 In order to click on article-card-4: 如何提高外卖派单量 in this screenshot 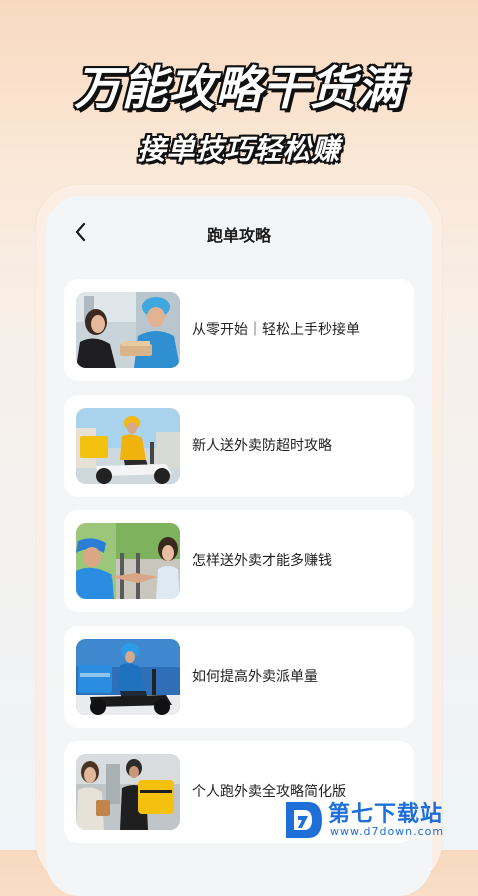, I will do `click(239, 677)`.